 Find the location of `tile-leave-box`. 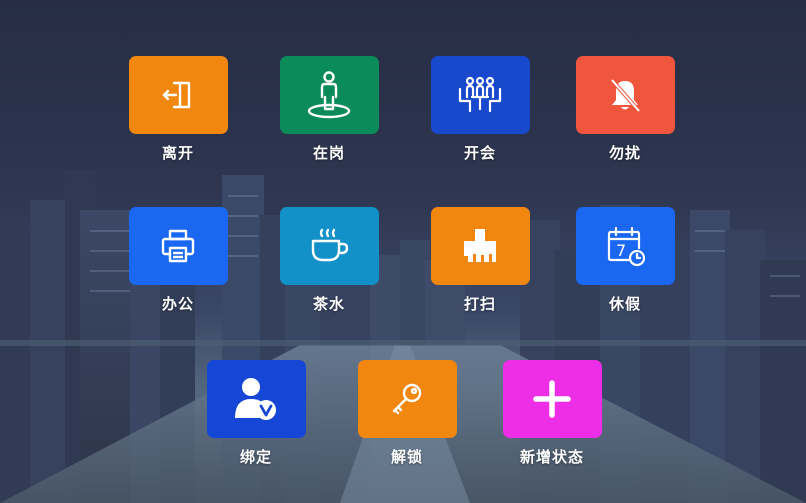

tile-leave-box is located at coordinates (178, 95).